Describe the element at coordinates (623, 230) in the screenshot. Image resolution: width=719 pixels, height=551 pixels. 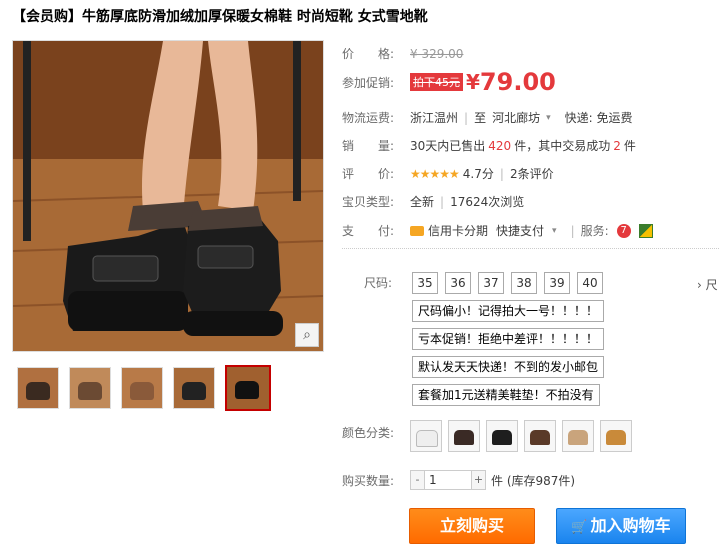
I see `tmall-icon: 7` at that location.